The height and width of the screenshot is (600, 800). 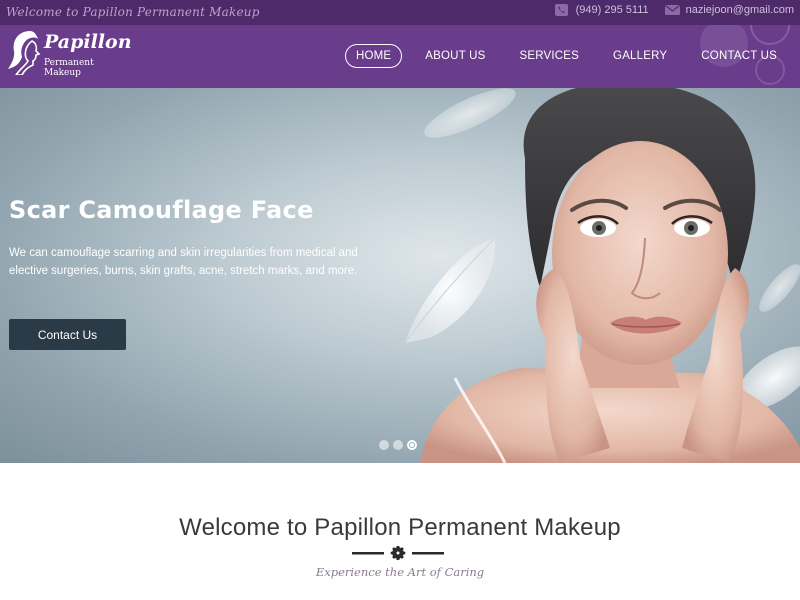 I want to click on flower-ornament-icon, so click(x=398, y=553).